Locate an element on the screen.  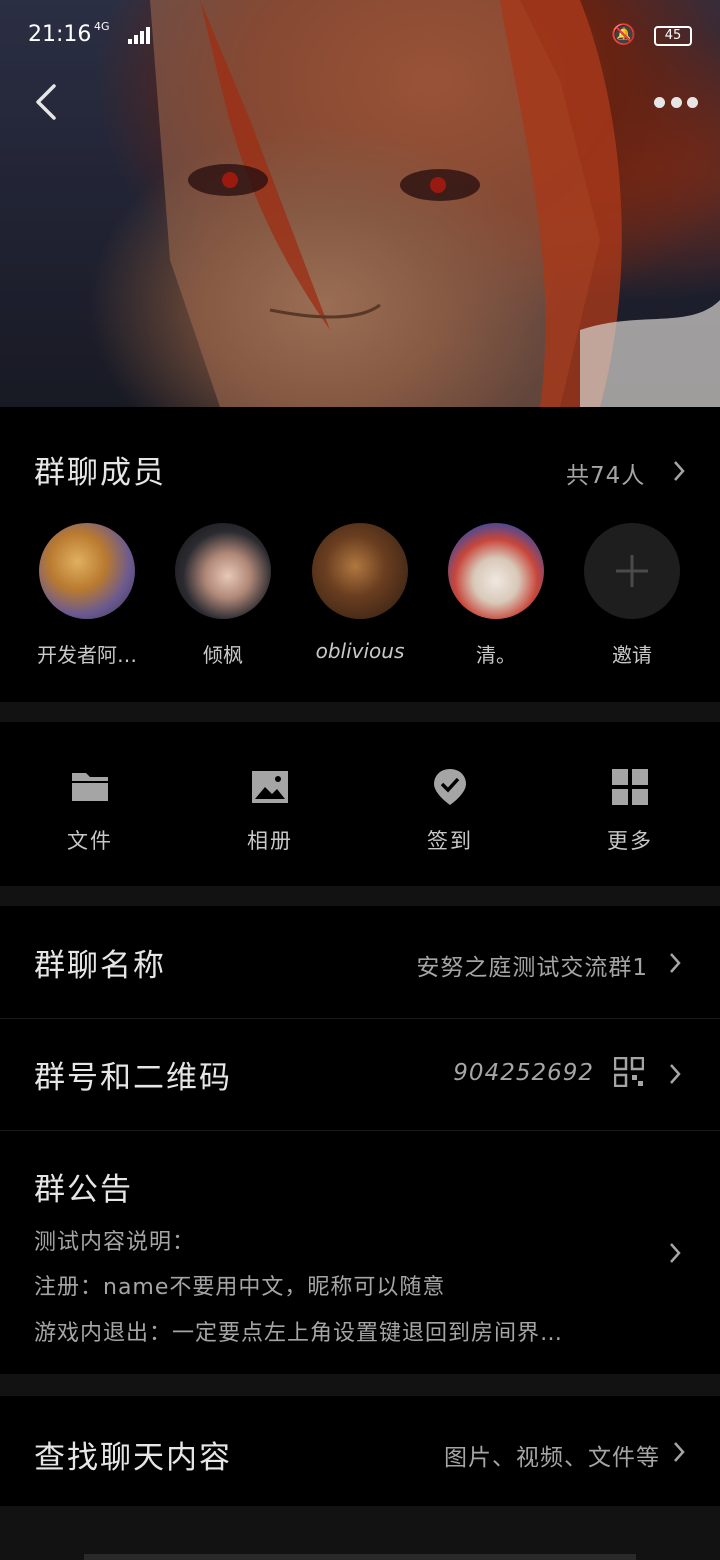
files-button: 文件 is located at coordinates (90, 811).